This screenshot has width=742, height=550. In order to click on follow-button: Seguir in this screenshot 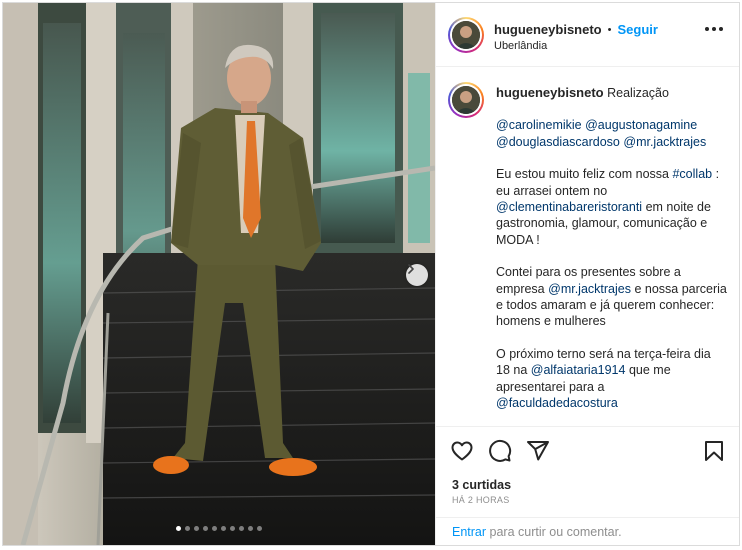, I will do `click(637, 29)`.